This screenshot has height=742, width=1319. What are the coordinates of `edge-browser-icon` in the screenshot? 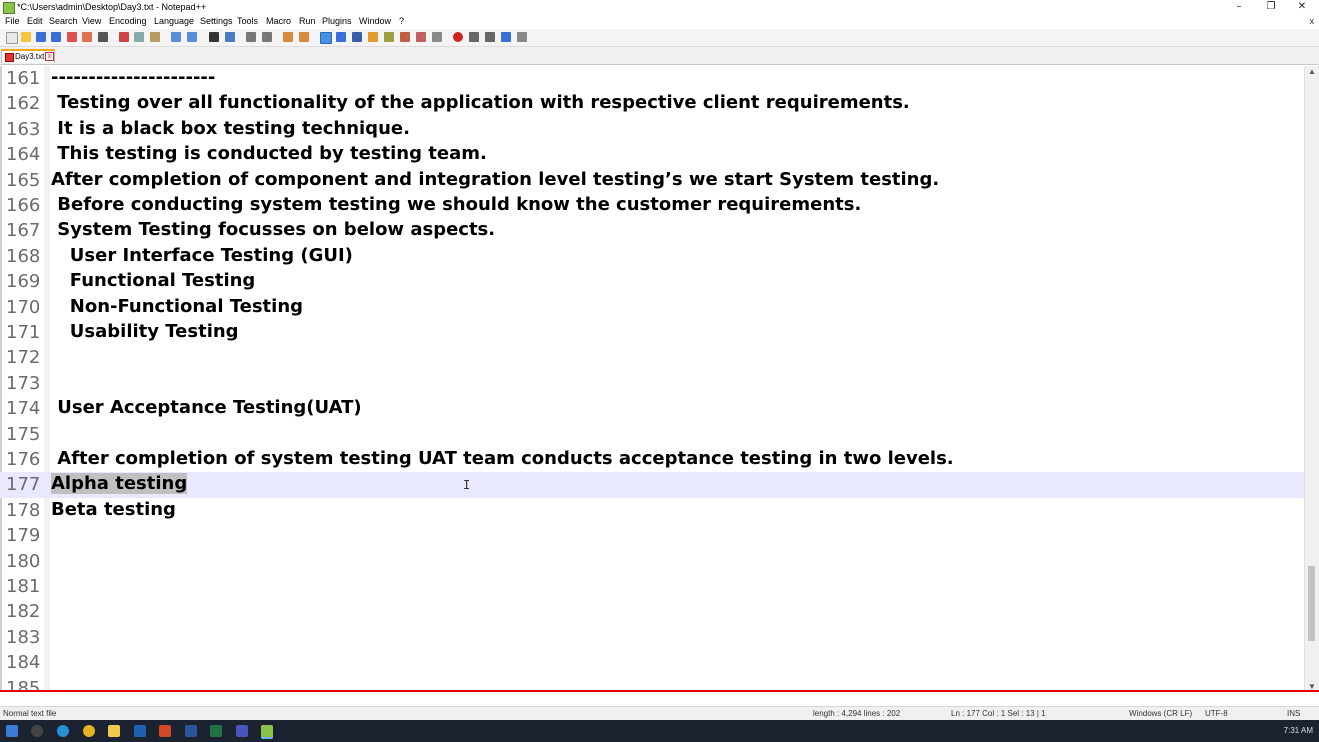 It's located at (63, 731).